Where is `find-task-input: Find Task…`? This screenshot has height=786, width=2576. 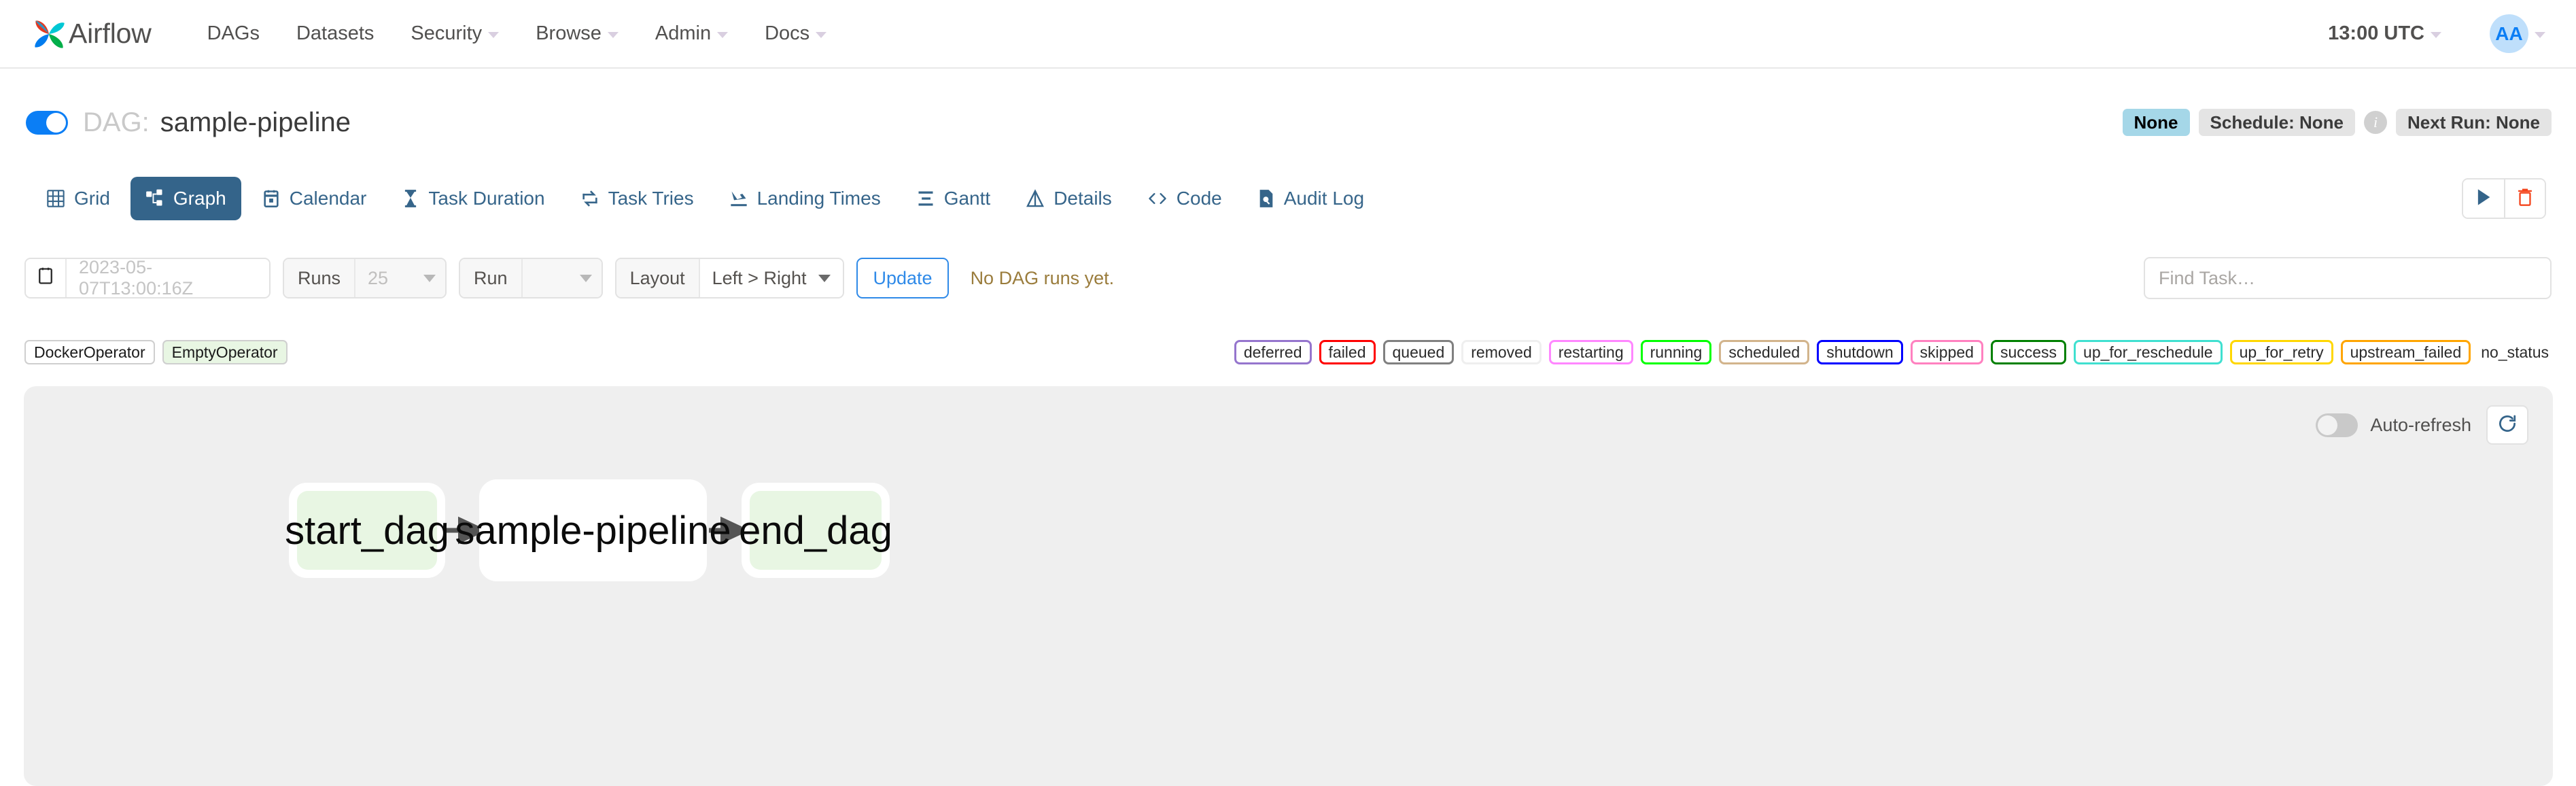
find-task-input: Find Task… is located at coordinates (2348, 278).